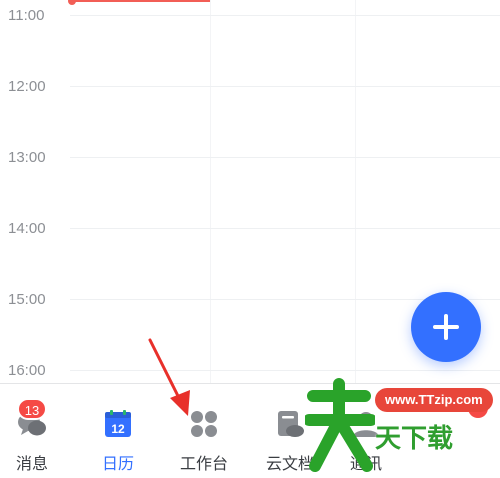  I want to click on current-time-line, so click(141, 1).